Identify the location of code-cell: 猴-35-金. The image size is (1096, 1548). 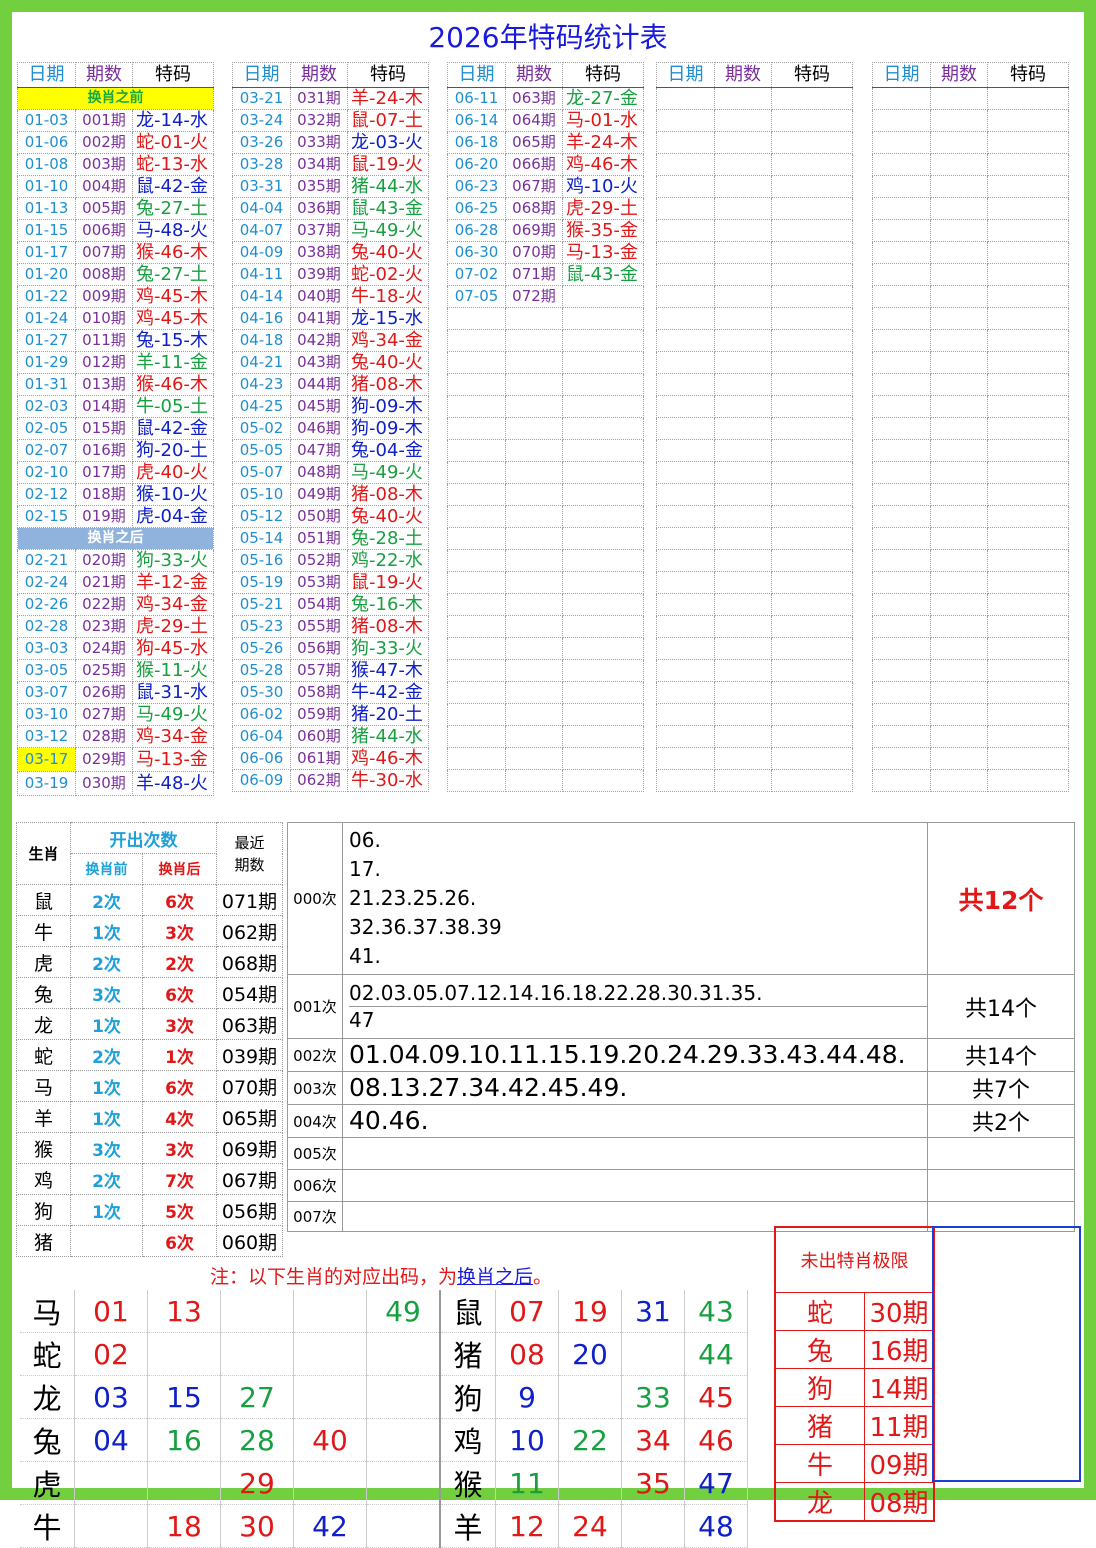
(603, 230).